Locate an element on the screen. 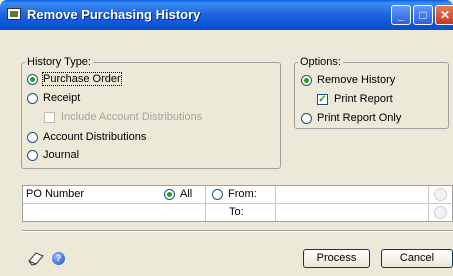  receipt-label: Receipt is located at coordinates (62, 98).